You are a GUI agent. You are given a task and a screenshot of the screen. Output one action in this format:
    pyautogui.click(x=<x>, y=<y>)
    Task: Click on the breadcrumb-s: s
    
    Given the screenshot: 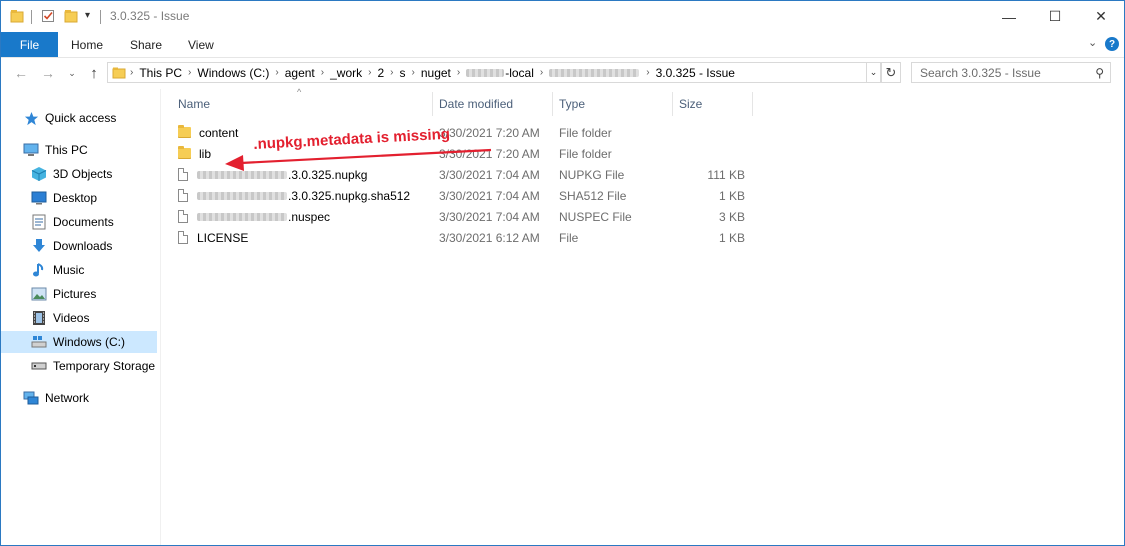 What is the action you would take?
    pyautogui.click(x=403, y=73)
    